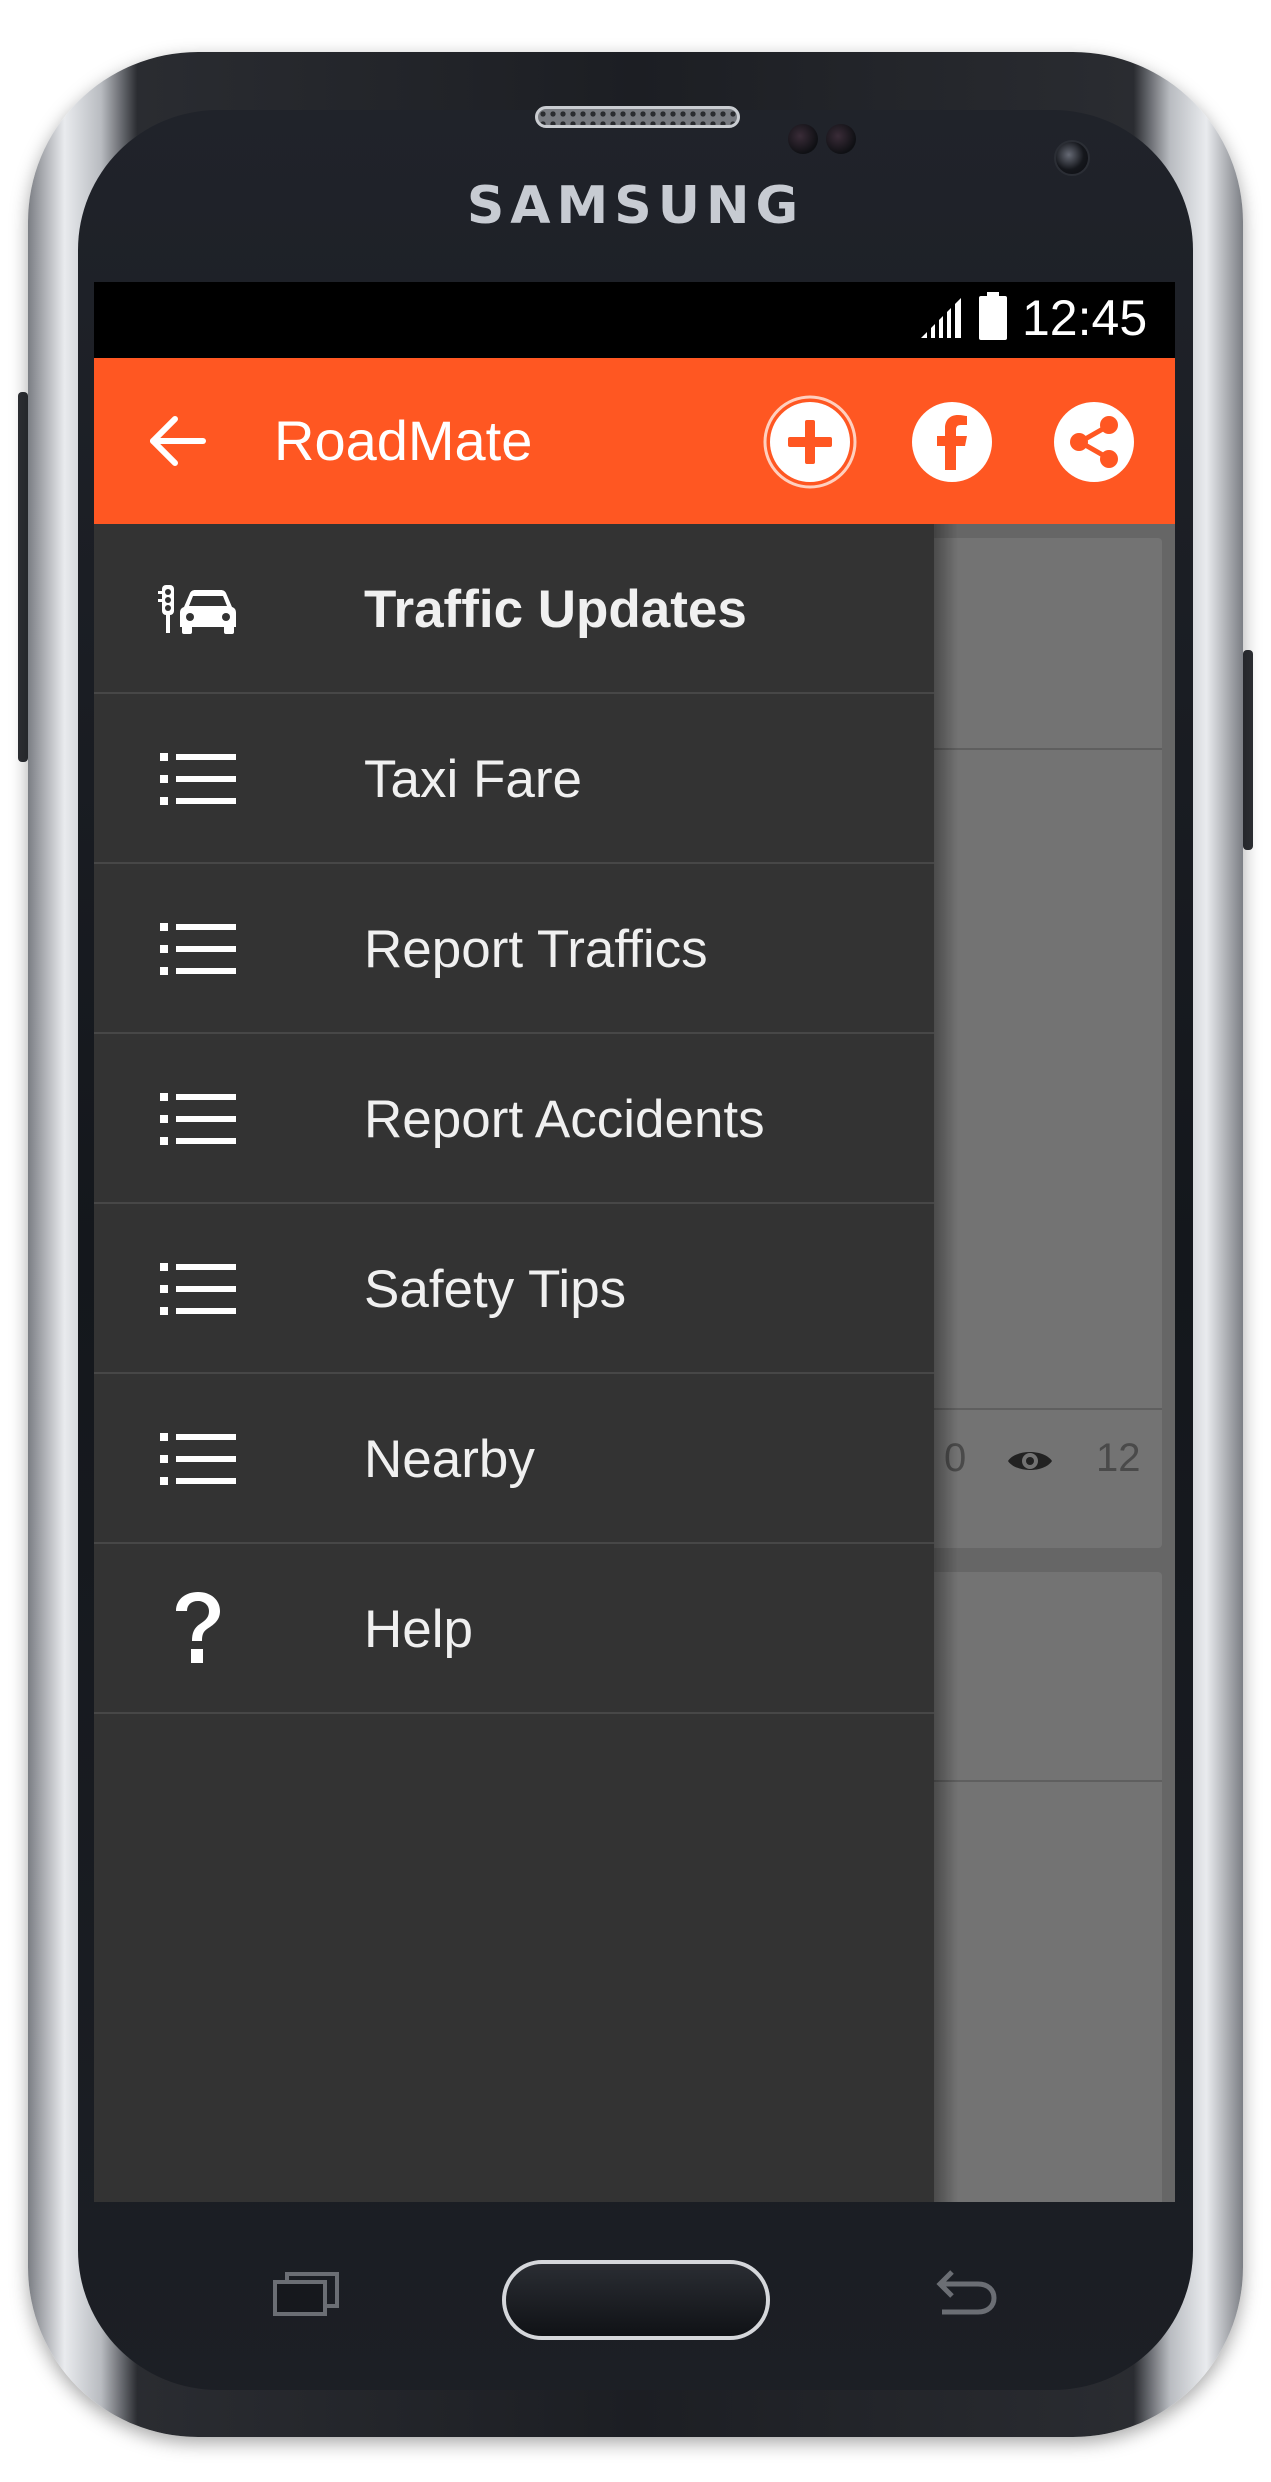 The width and height of the screenshot is (1271, 2482). Describe the element at coordinates (419, 1629) in the screenshot. I see `drawer-item-label: Help` at that location.